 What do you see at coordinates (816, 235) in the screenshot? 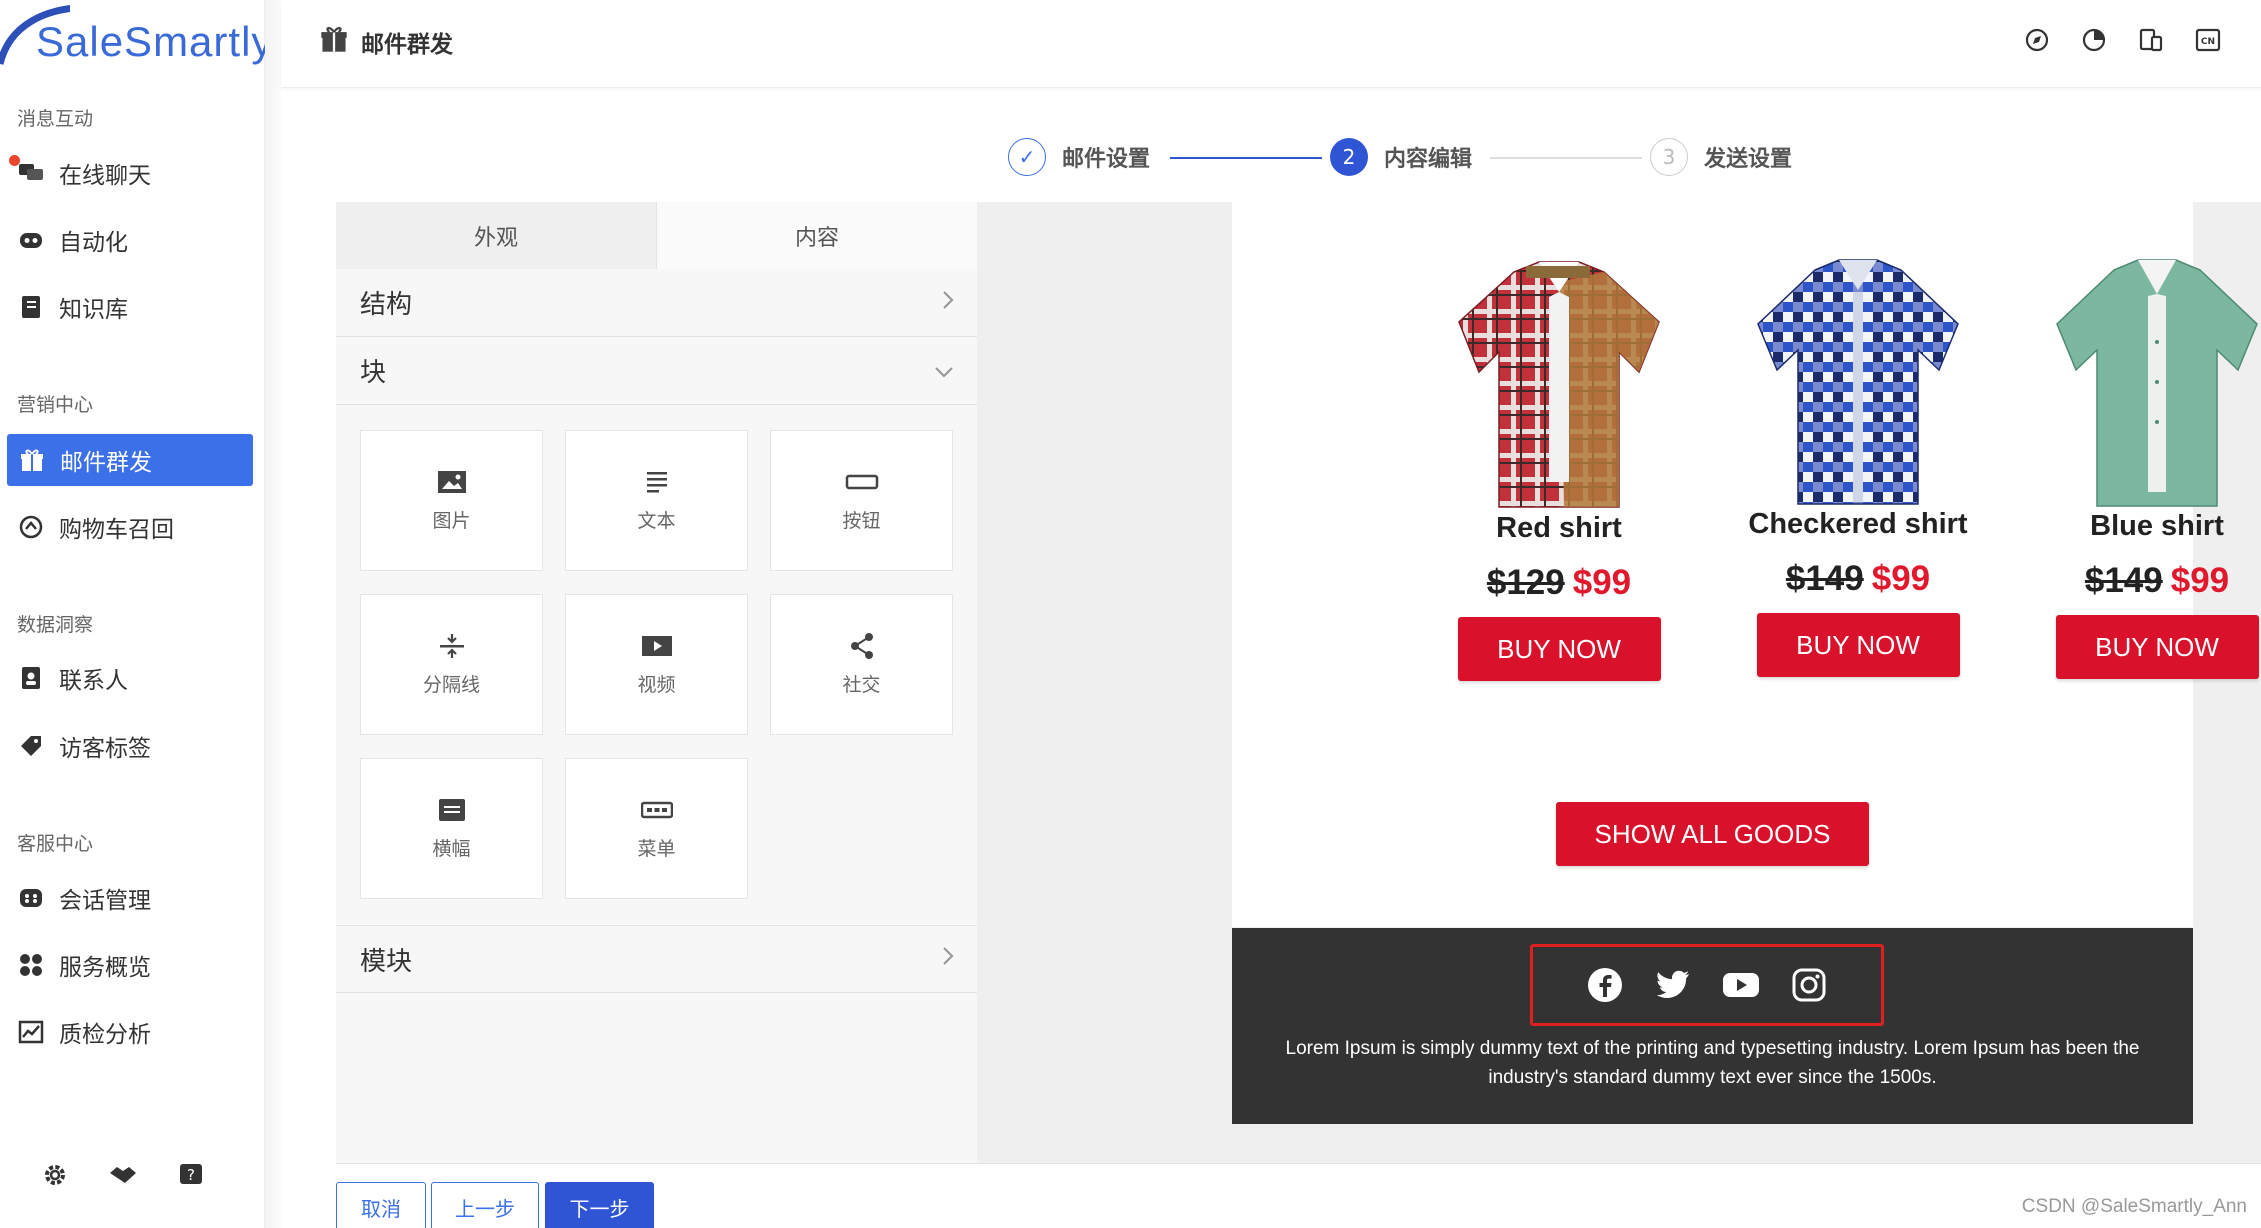
I see `tab-content: 内容` at bounding box center [816, 235].